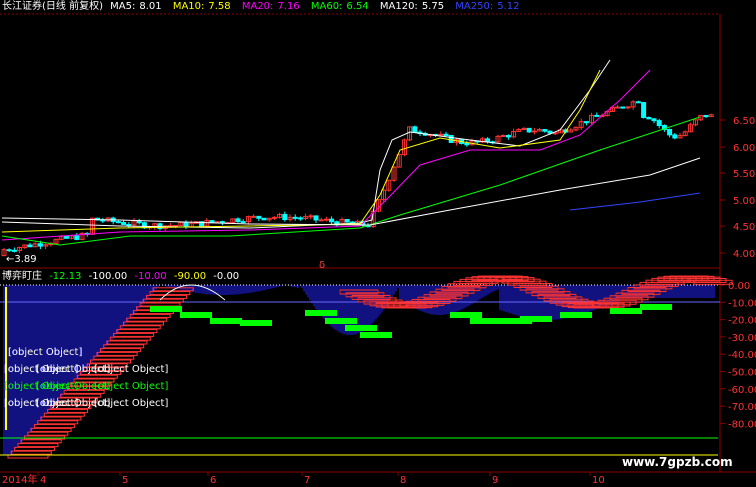  Describe the element at coordinates (744, 121) in the screenshot. I see `price-tick-label: 6.50` at that location.